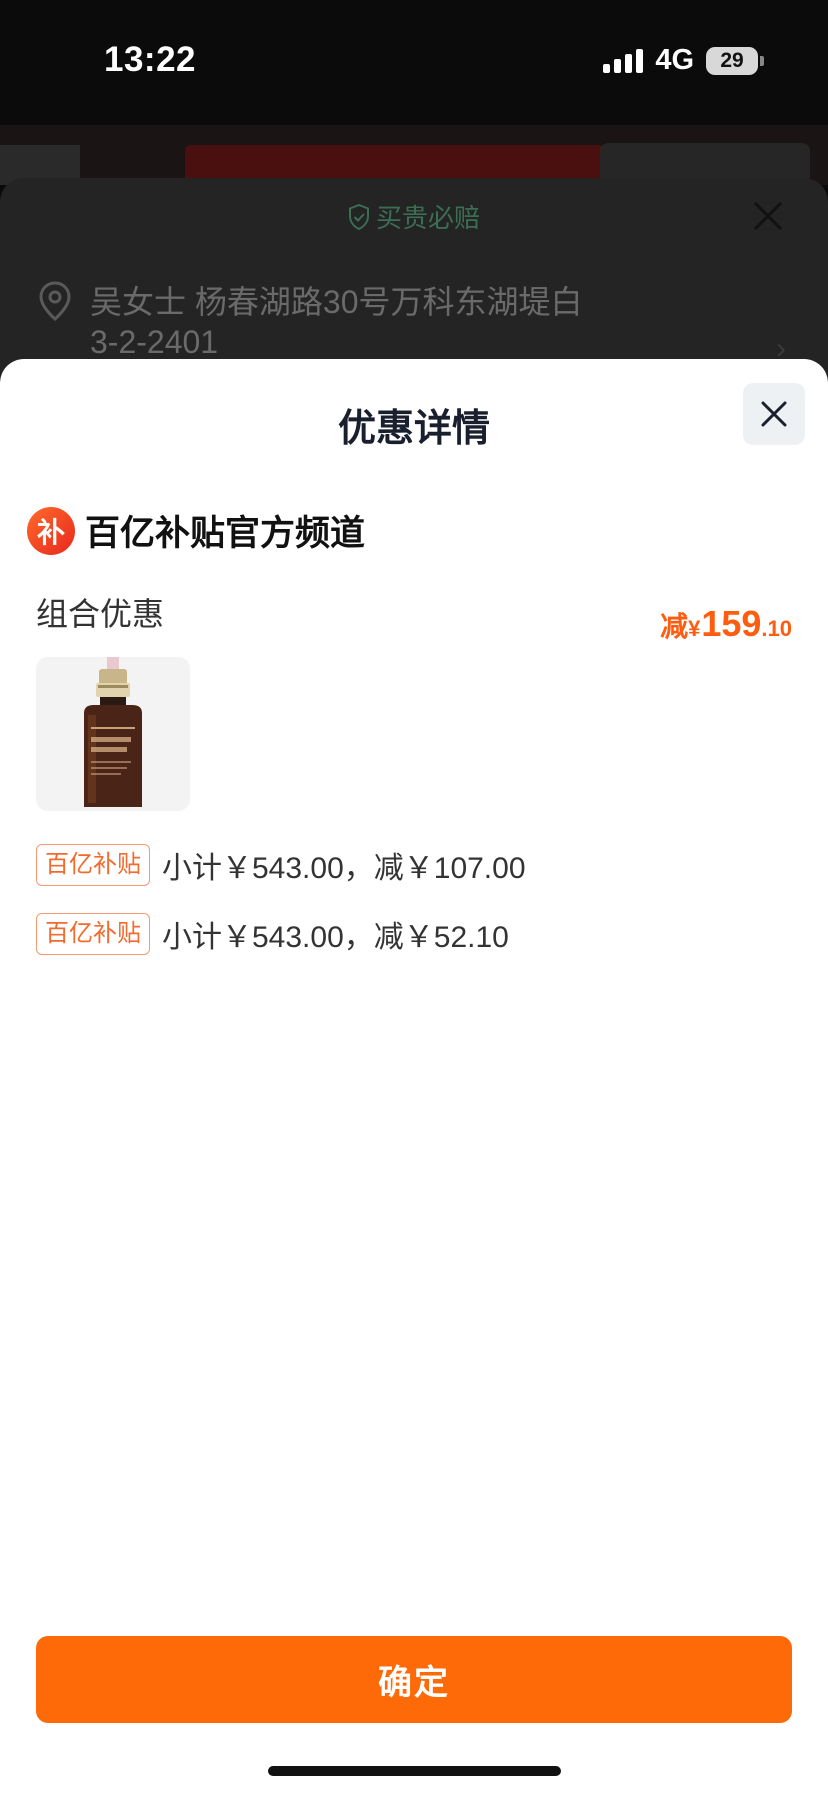 This screenshot has width=828, height=1796. I want to click on signal-icon, so click(623, 60).